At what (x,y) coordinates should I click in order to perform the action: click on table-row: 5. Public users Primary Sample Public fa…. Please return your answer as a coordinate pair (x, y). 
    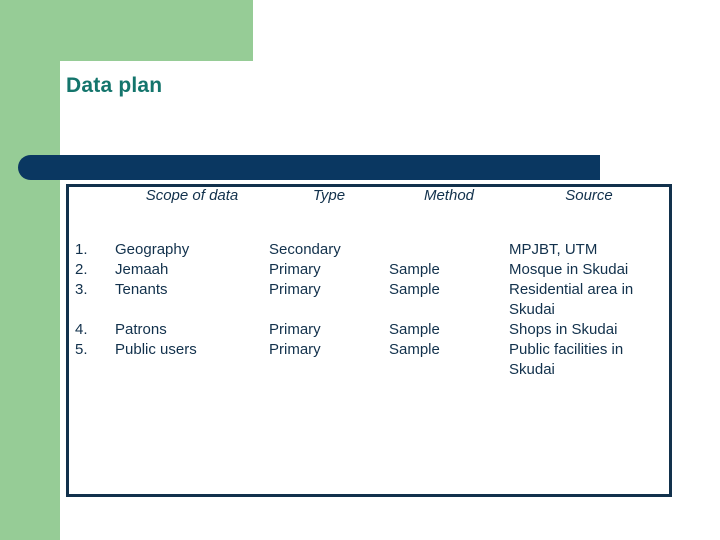
    Looking at the image, I should click on (369, 360).